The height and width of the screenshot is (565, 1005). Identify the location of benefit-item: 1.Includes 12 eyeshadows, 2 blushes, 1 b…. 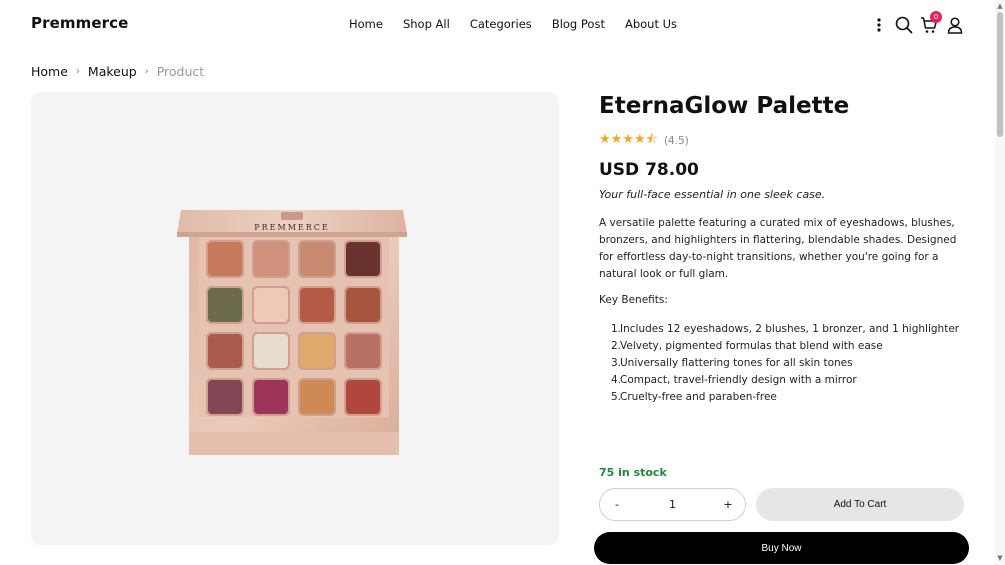
(785, 329).